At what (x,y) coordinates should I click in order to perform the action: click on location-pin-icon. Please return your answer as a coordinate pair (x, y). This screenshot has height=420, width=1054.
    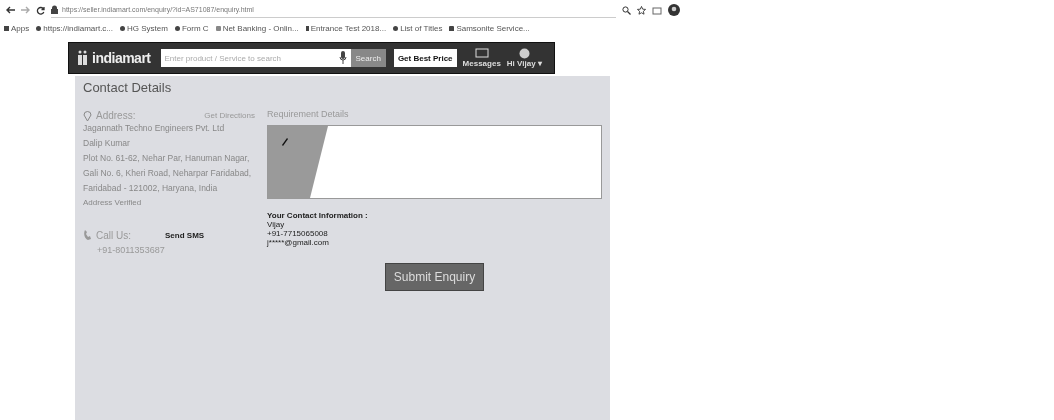
    Looking at the image, I should click on (87, 115).